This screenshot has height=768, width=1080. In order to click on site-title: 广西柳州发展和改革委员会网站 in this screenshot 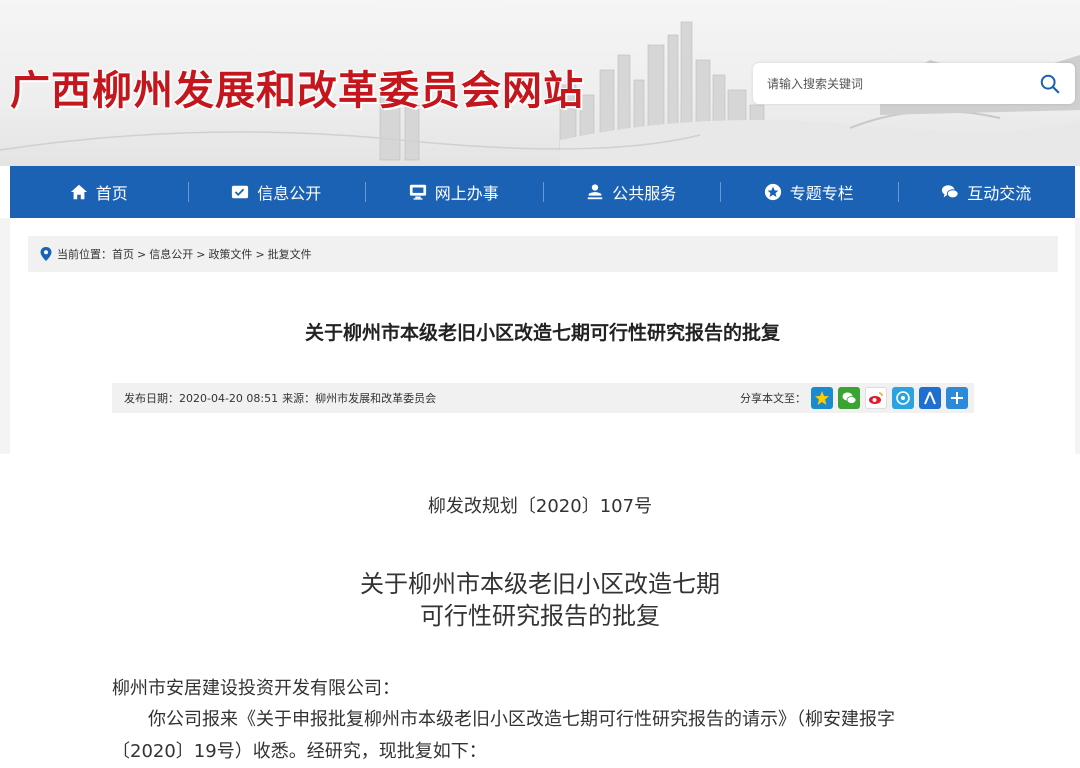, I will do `click(297, 90)`.